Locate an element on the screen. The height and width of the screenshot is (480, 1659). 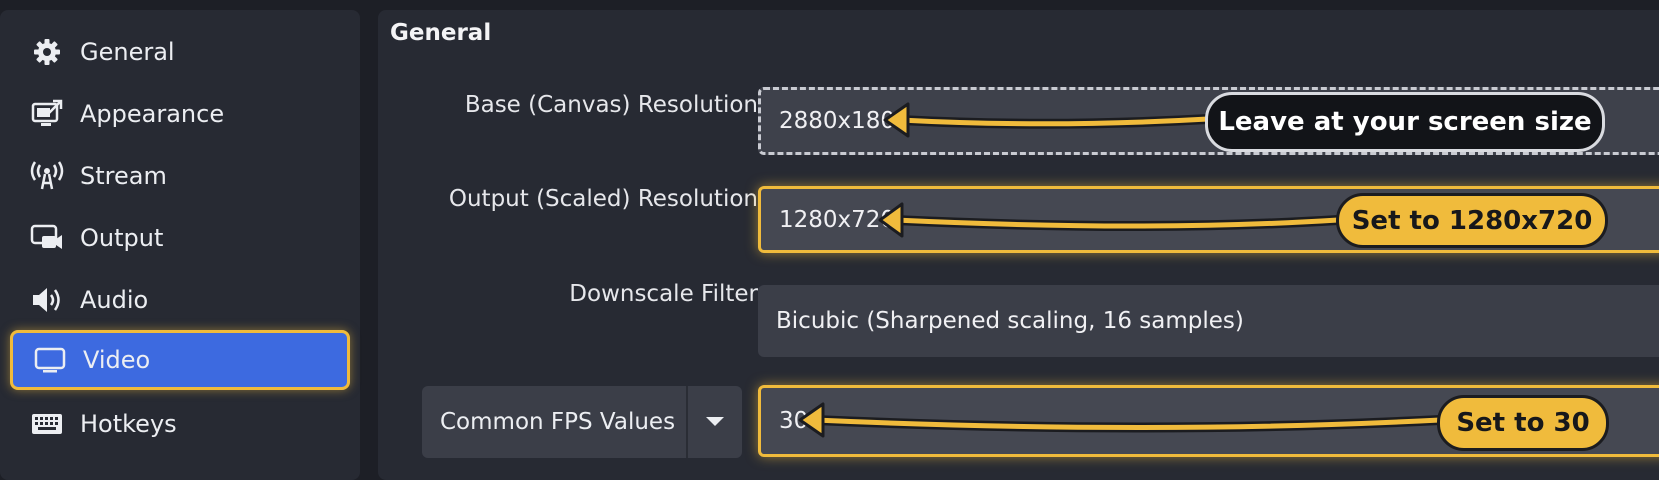
annotation-base-resolution: Leave at your screen size is located at coordinates (1405, 122).